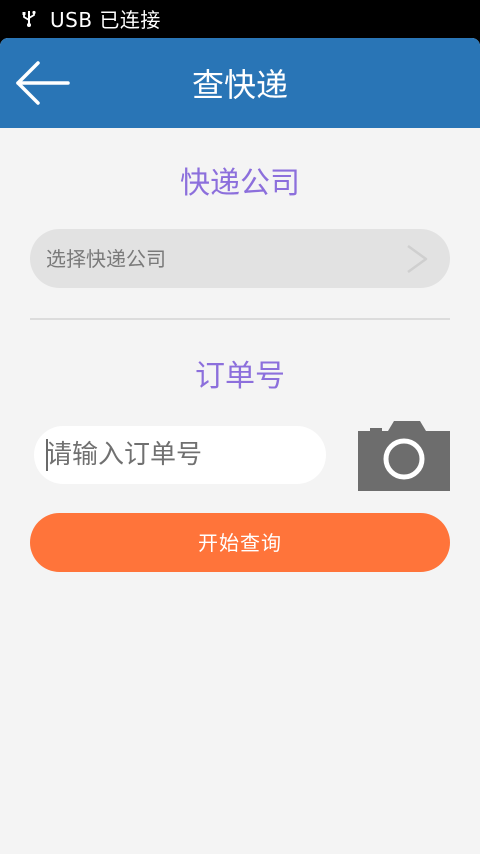  I want to click on text-caret, so click(47, 455).